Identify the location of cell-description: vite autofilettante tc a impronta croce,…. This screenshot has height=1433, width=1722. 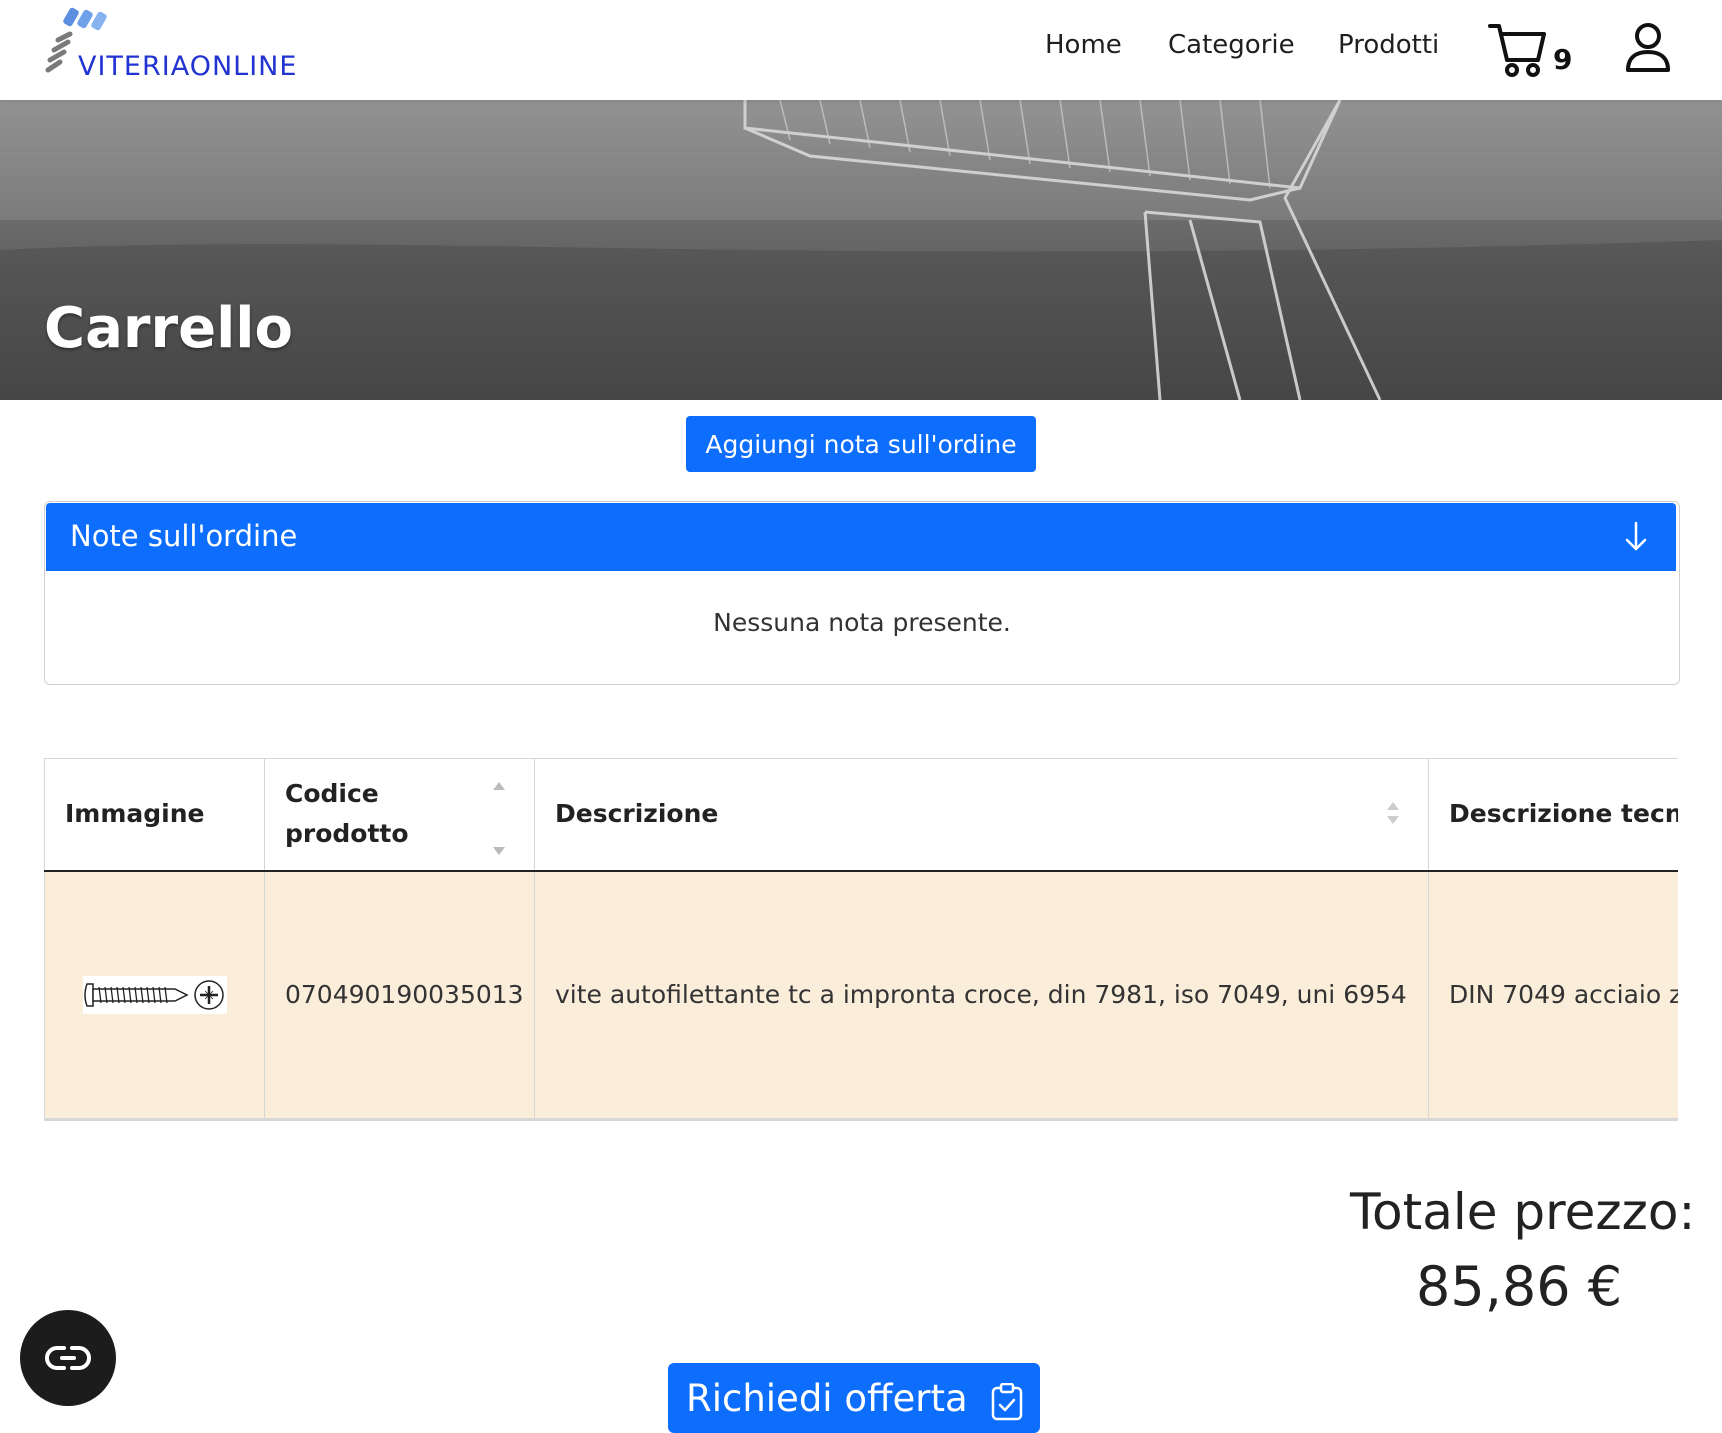
(981, 994).